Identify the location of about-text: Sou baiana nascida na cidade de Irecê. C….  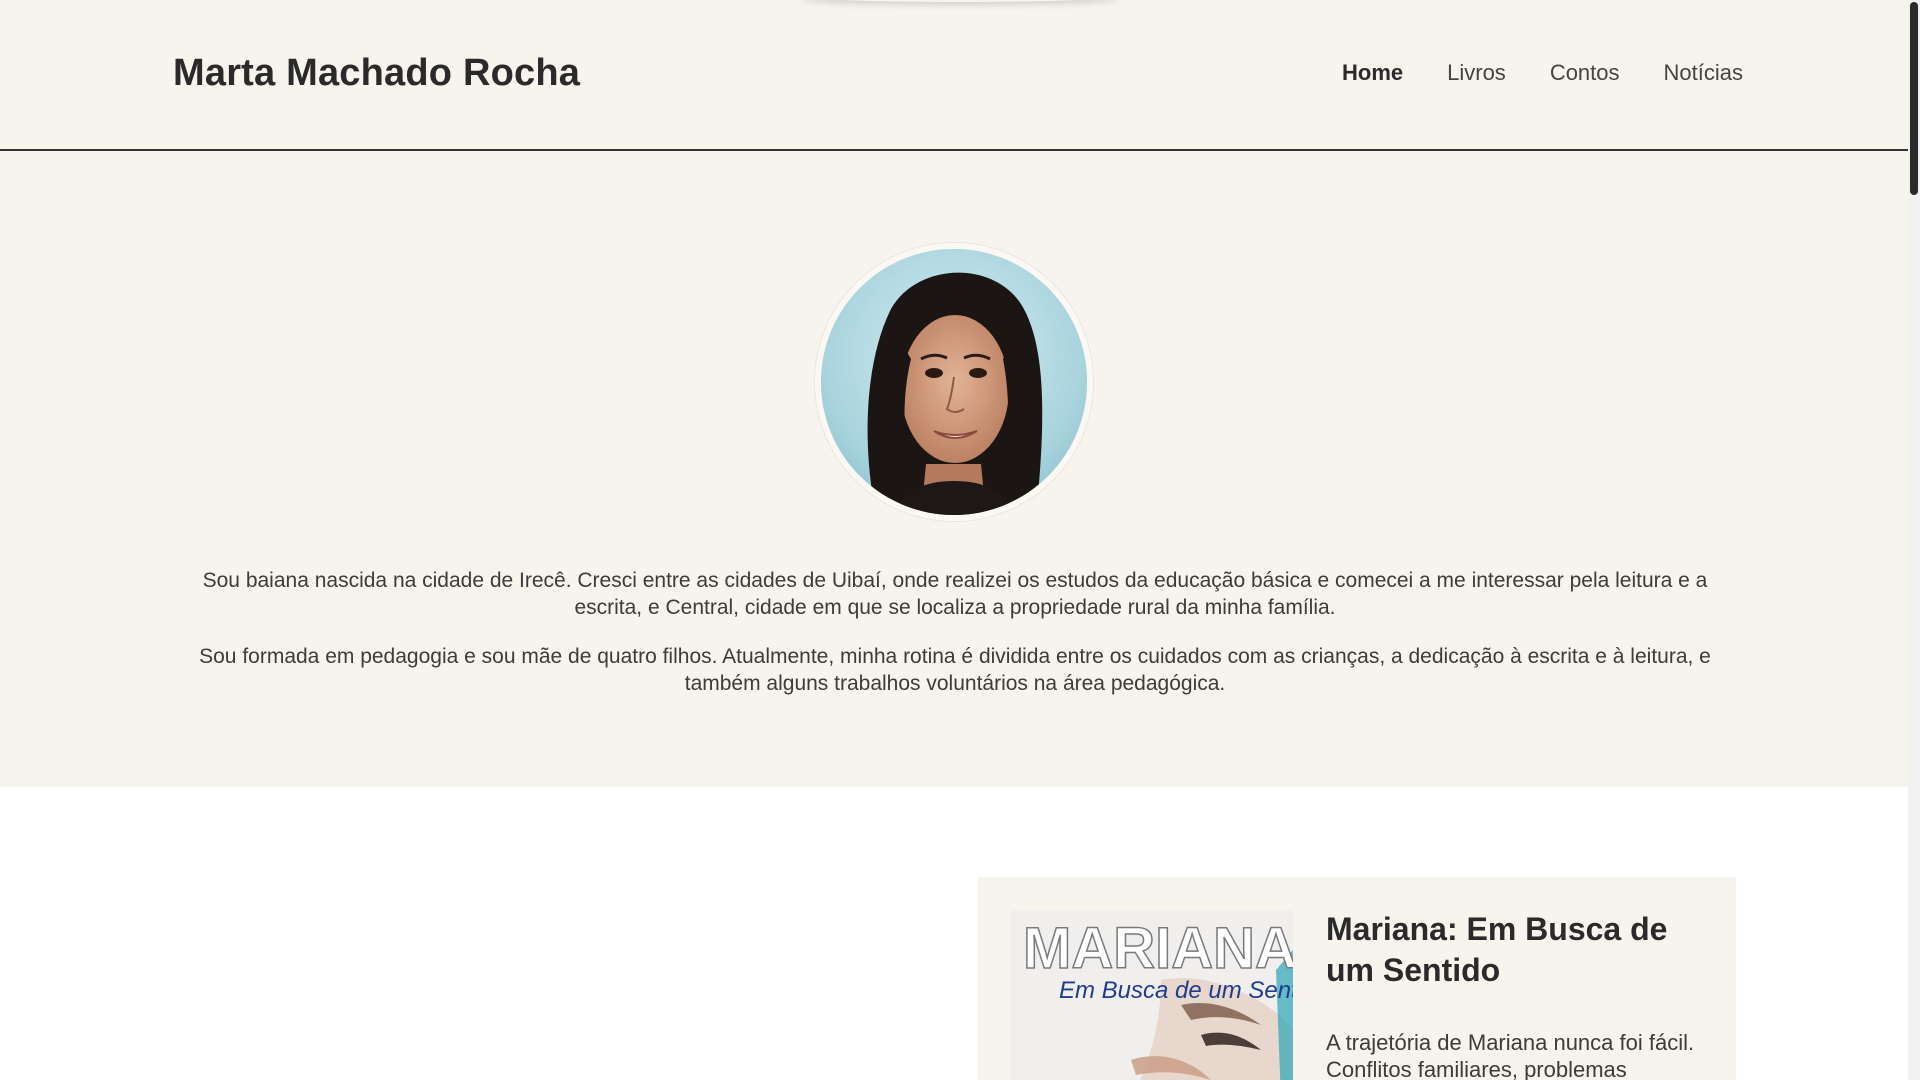
(955, 643).